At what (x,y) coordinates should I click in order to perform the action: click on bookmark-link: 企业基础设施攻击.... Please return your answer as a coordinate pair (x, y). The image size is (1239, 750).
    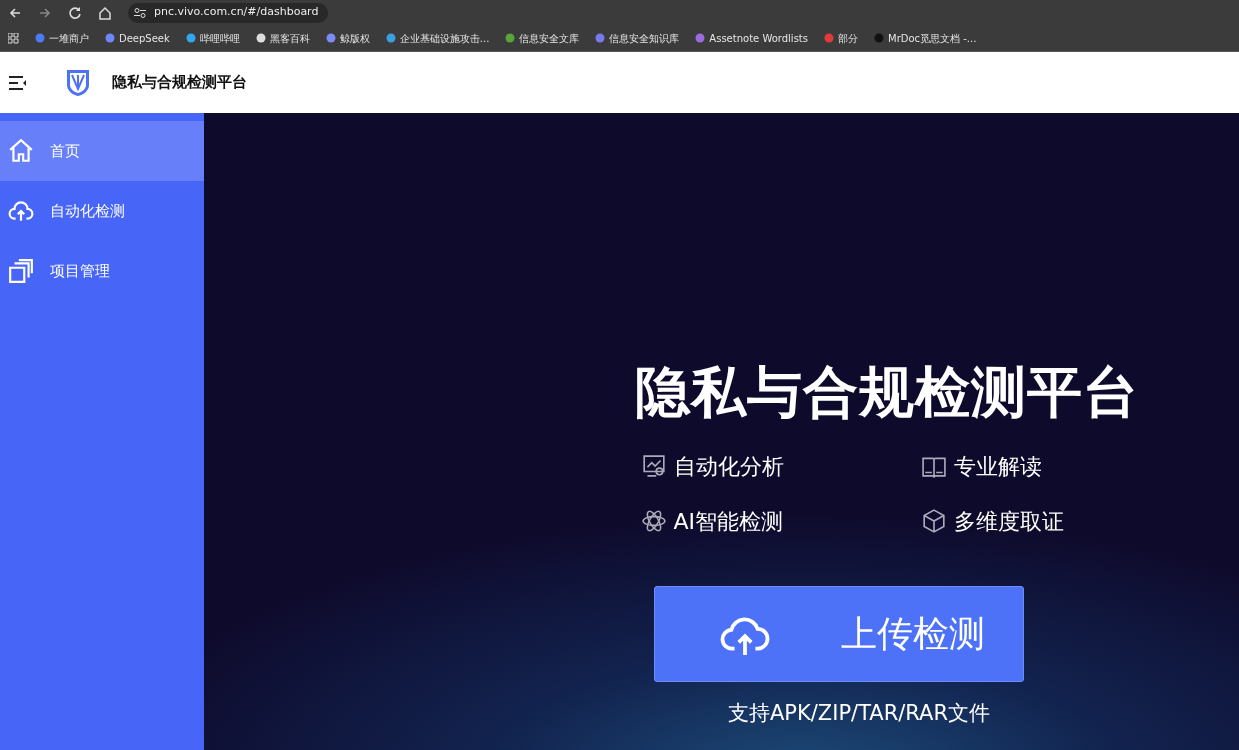
    Looking at the image, I should click on (437, 38).